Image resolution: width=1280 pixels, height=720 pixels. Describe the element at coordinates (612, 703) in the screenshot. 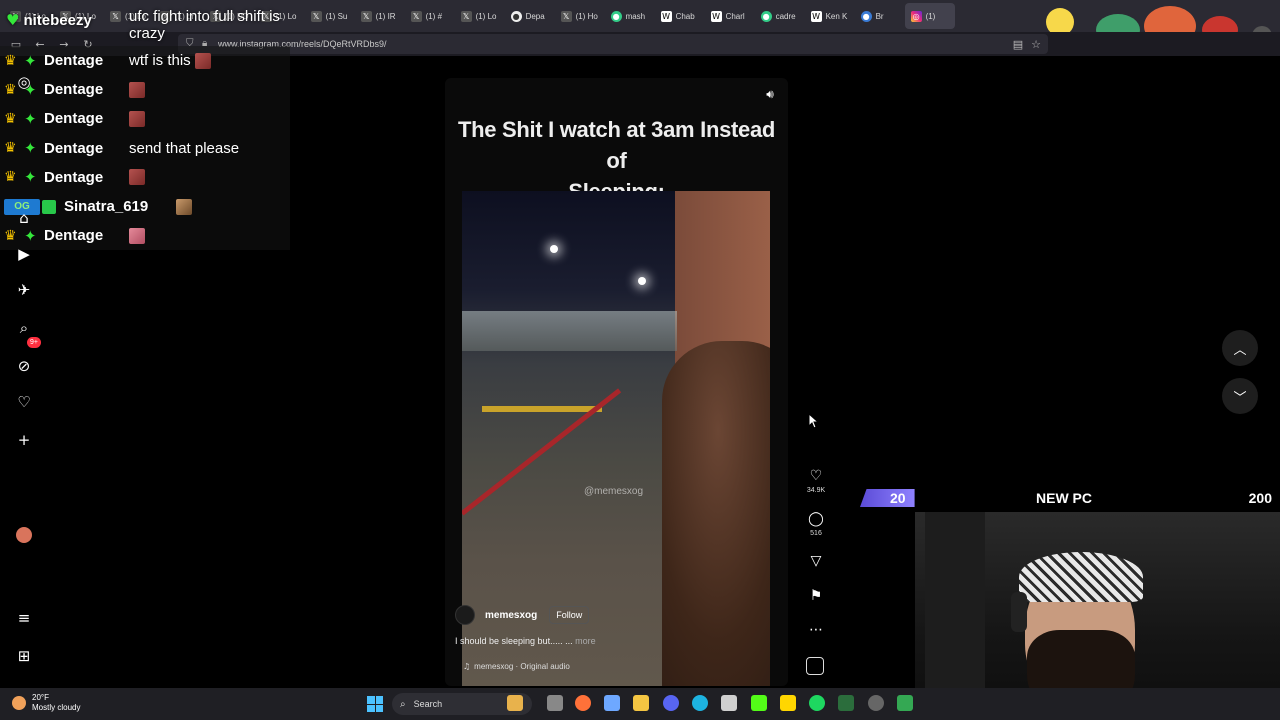

I see `copilot-icon` at that location.